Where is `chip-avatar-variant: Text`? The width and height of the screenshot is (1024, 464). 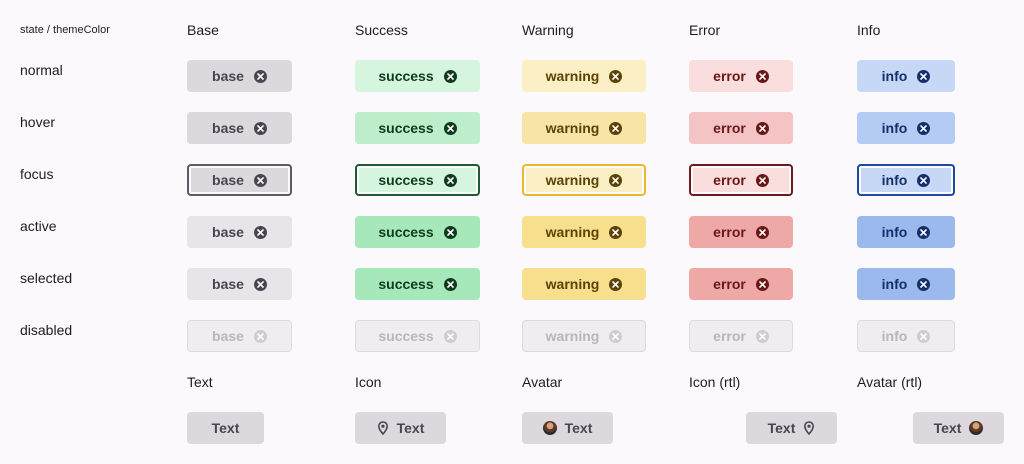
chip-avatar-variant: Text is located at coordinates (567, 428).